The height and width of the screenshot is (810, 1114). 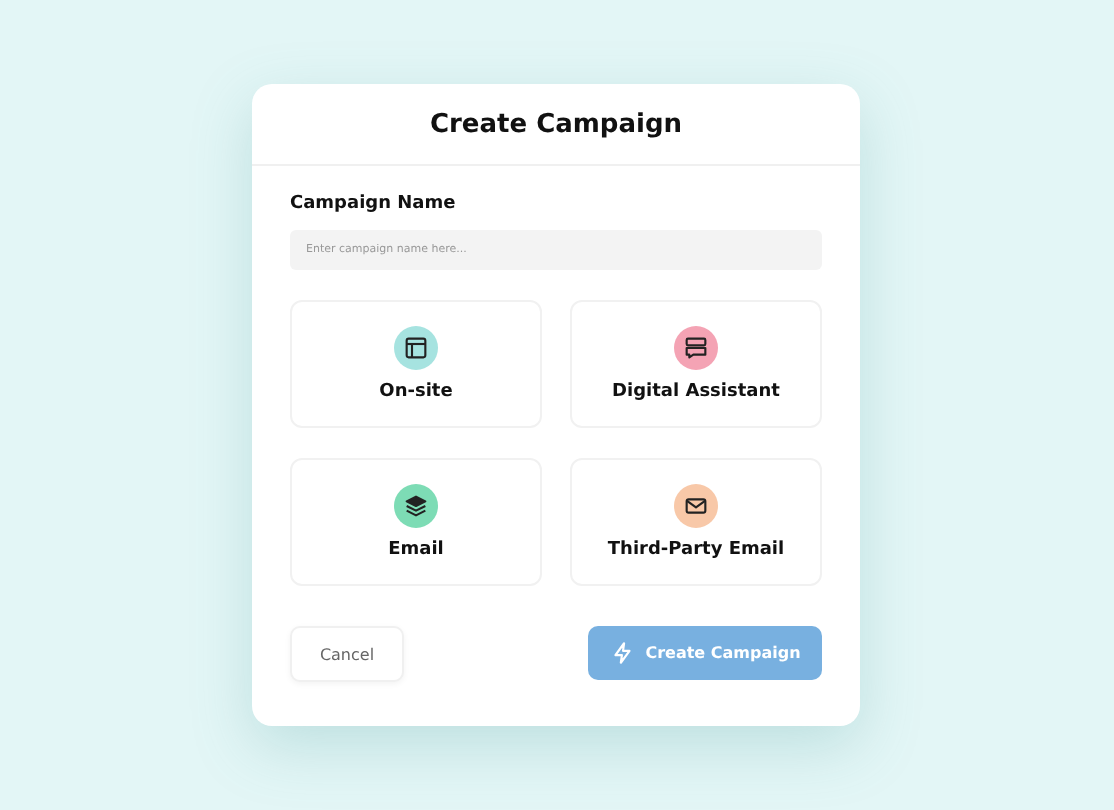 I want to click on campaign-type-card: Digital Assistant, so click(x=696, y=364).